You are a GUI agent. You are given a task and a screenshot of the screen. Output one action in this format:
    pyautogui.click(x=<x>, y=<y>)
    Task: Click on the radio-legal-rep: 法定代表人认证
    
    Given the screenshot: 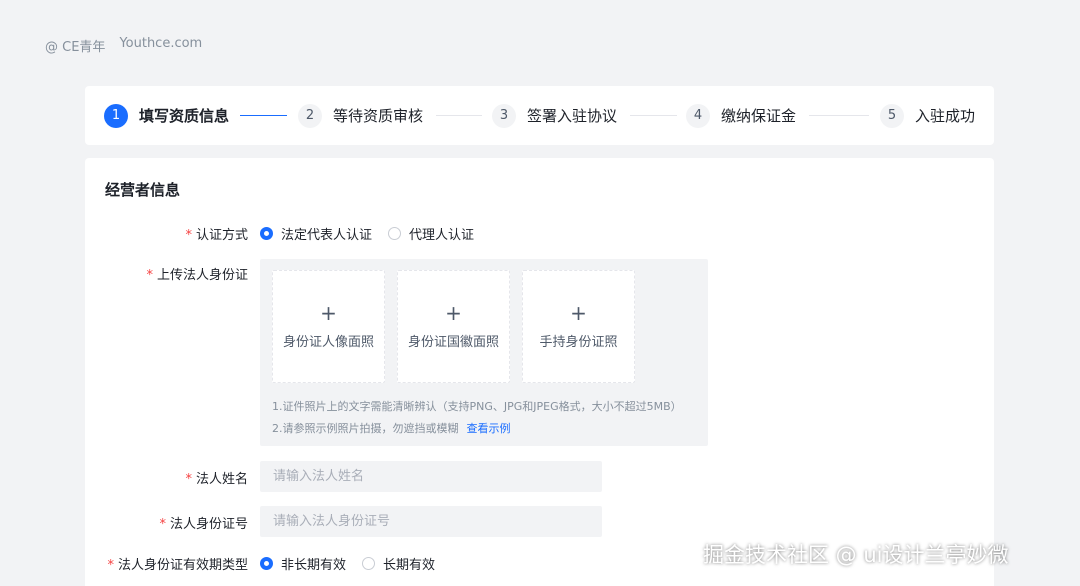 What is the action you would take?
    pyautogui.click(x=316, y=233)
    